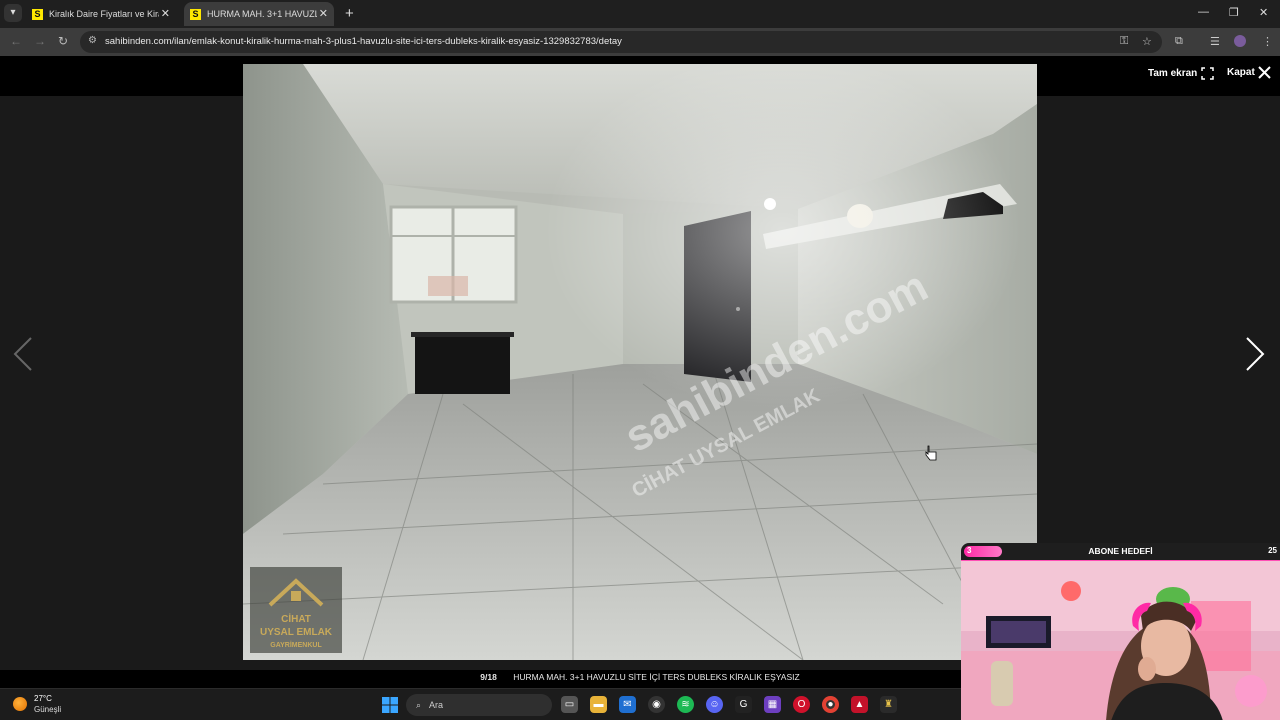 The width and height of the screenshot is (1280, 720). I want to click on chevron-right-icon, so click(1255, 354).